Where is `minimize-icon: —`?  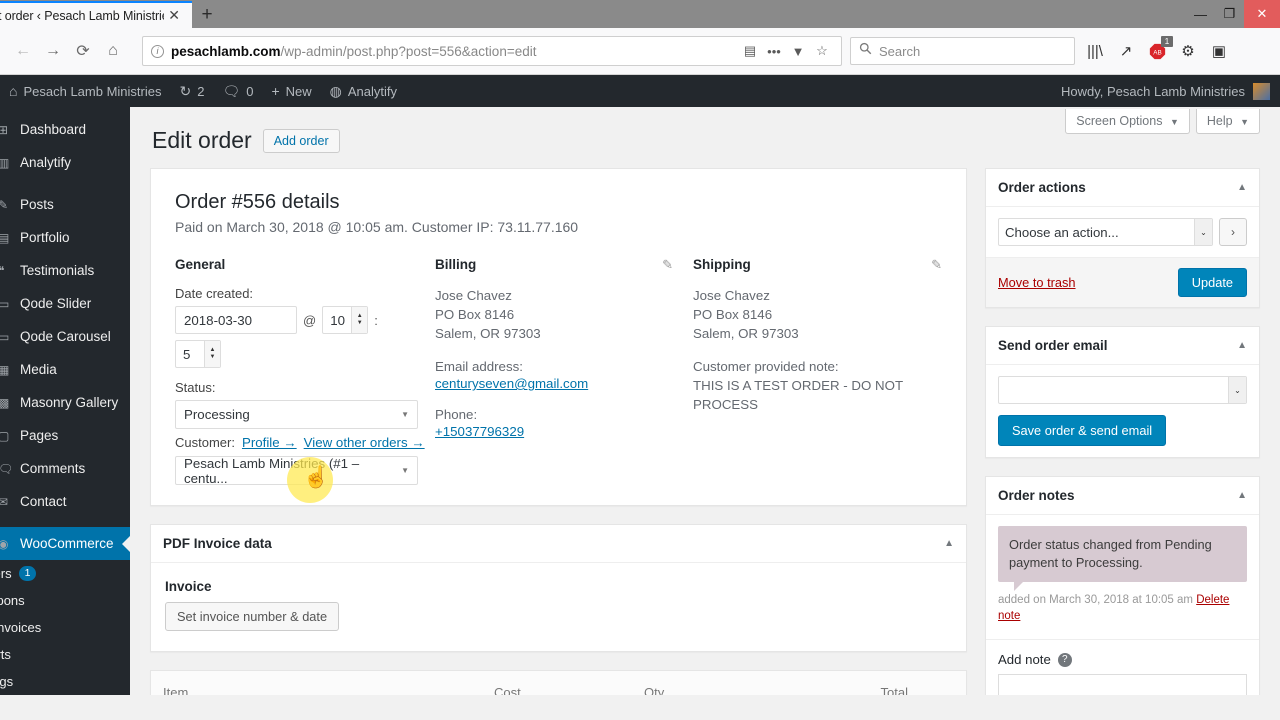
minimize-icon: — is located at coordinates (1200, 14).